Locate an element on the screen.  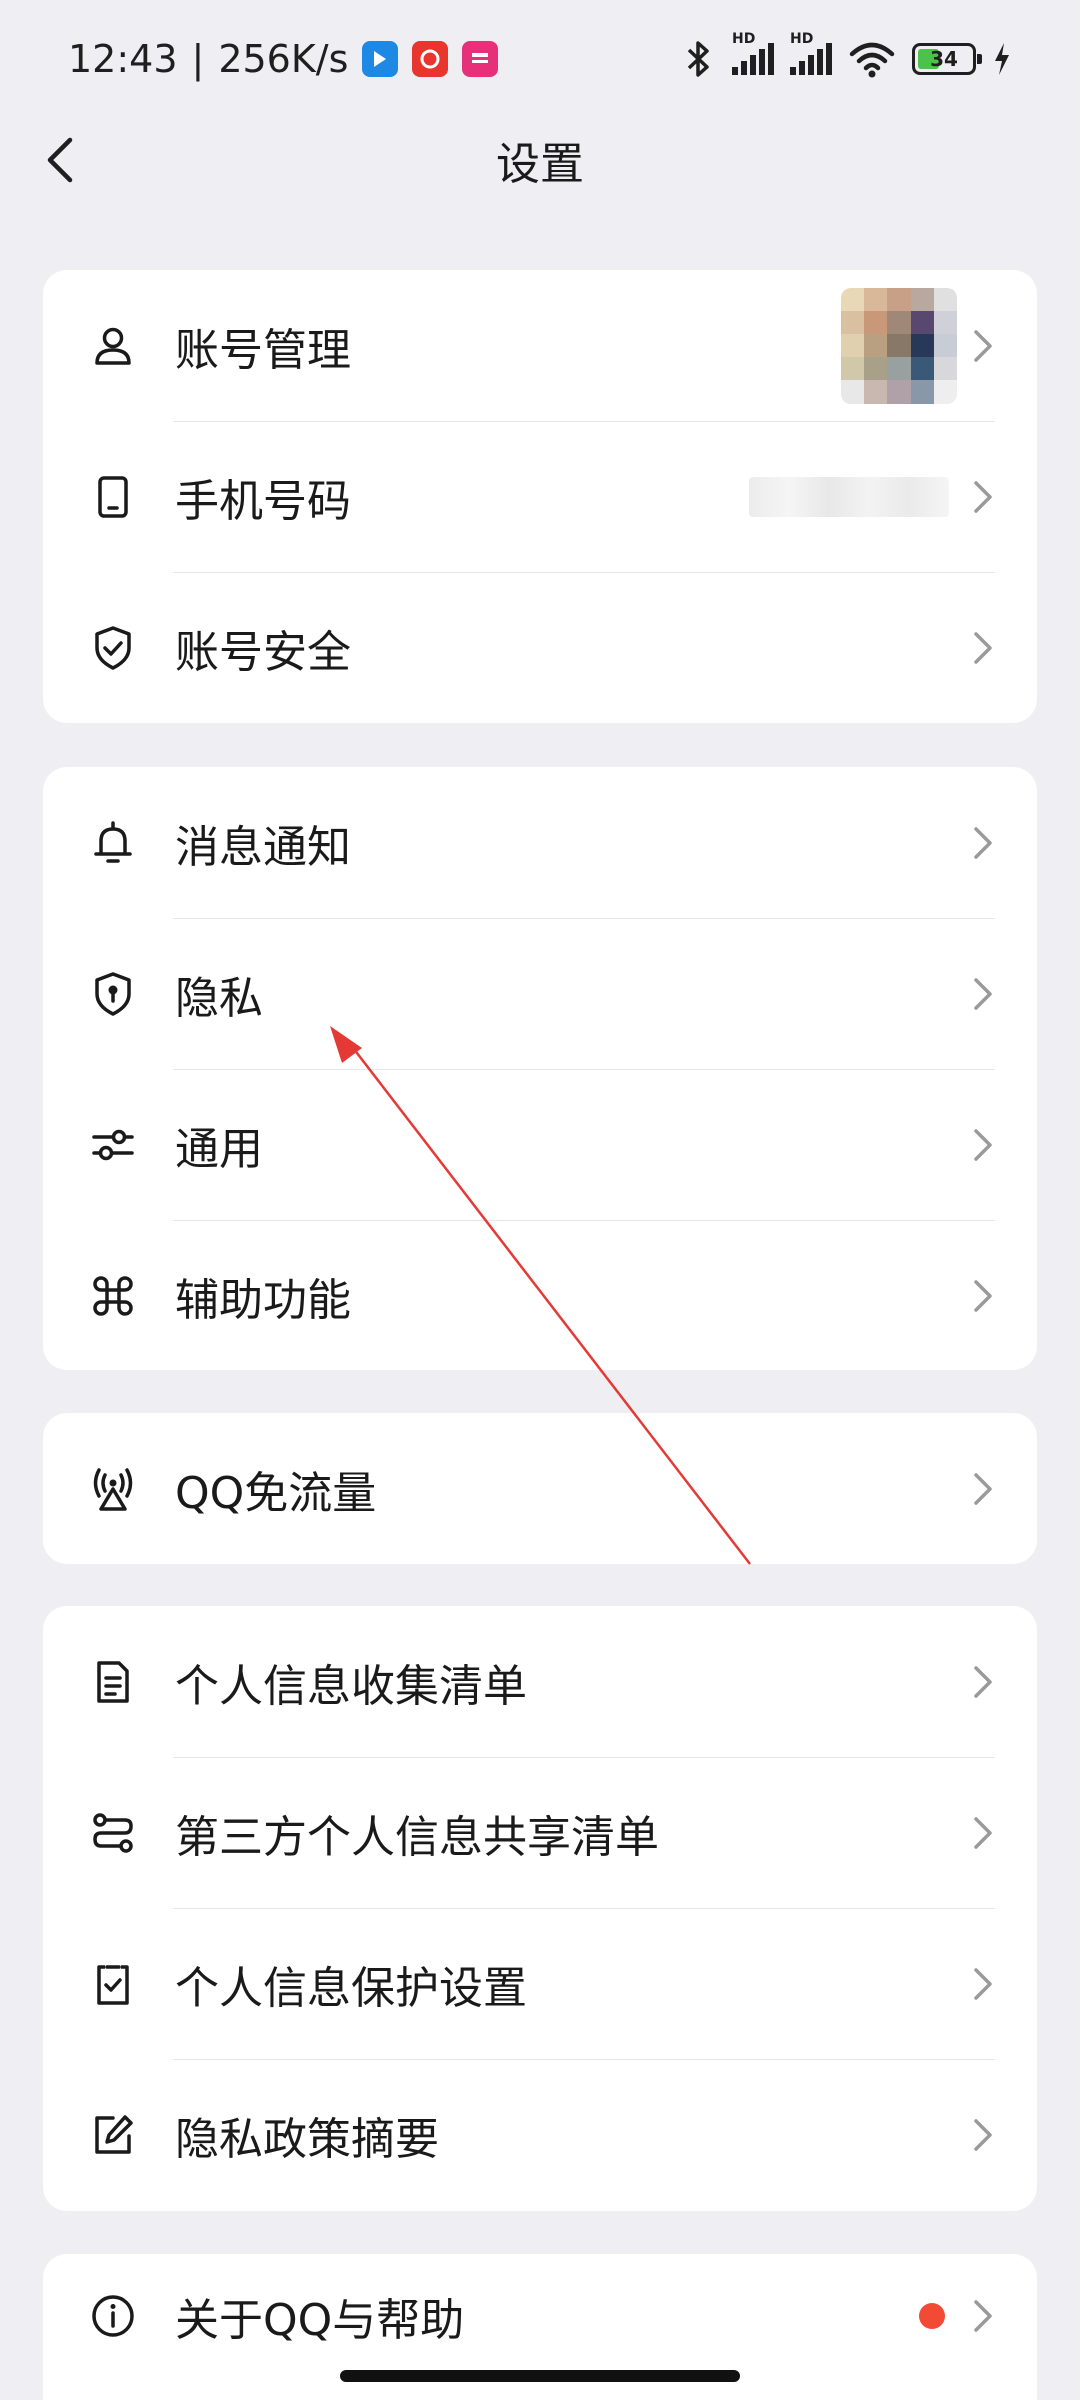
row-phone-number: 手机号码 is located at coordinates (540, 496).